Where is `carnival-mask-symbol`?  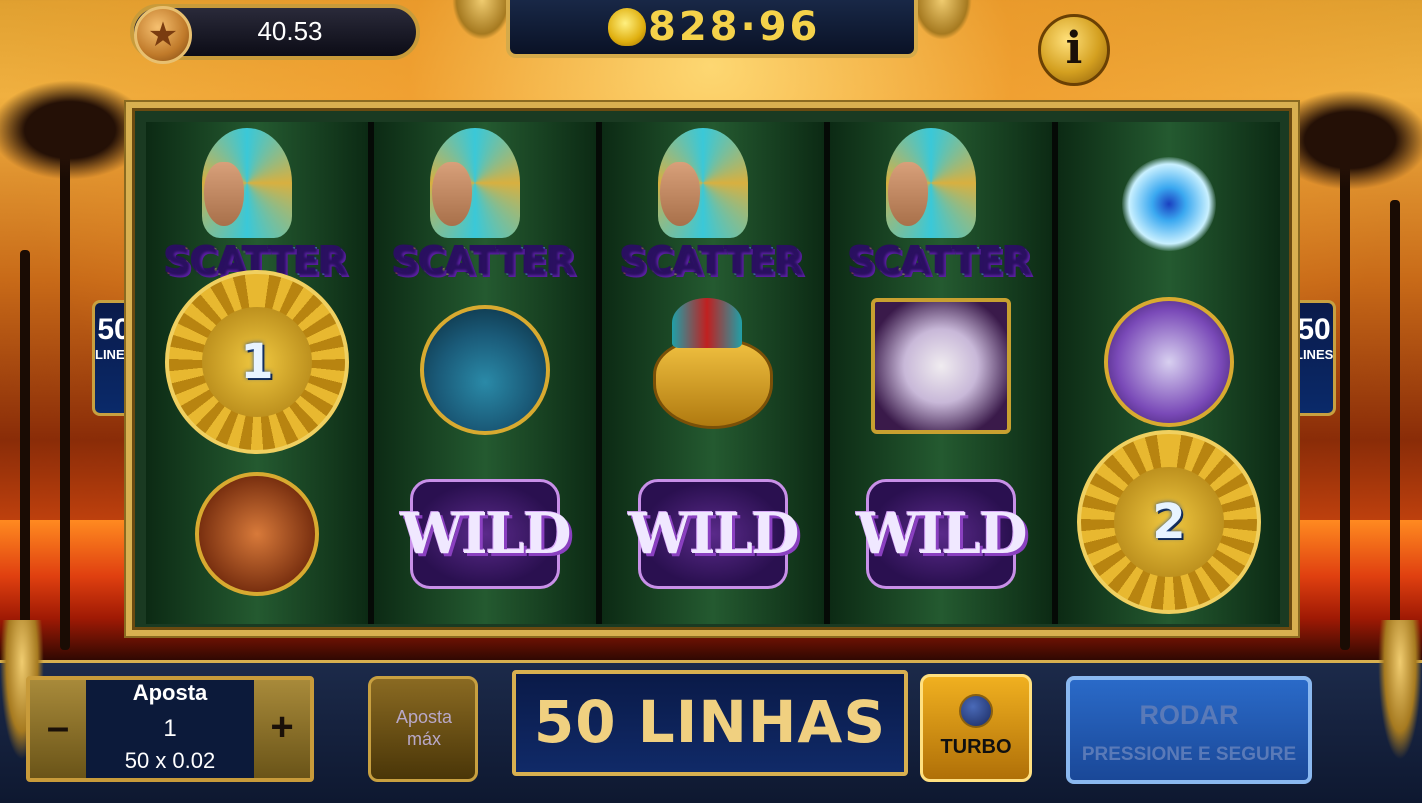 carnival-mask-symbol is located at coordinates (713, 382).